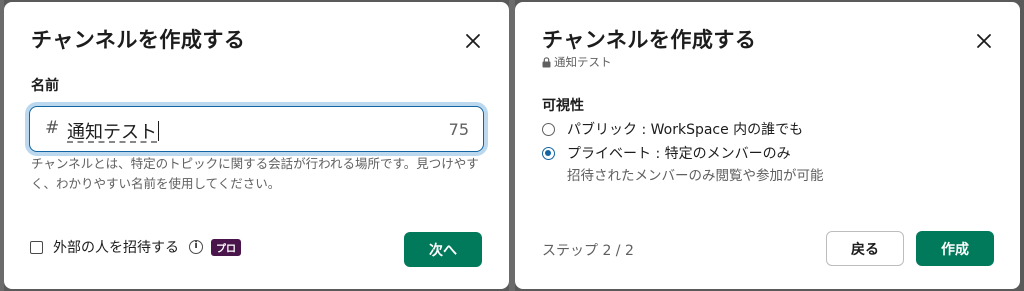  What do you see at coordinates (548, 129) in the screenshot?
I see `public-radio` at bounding box center [548, 129].